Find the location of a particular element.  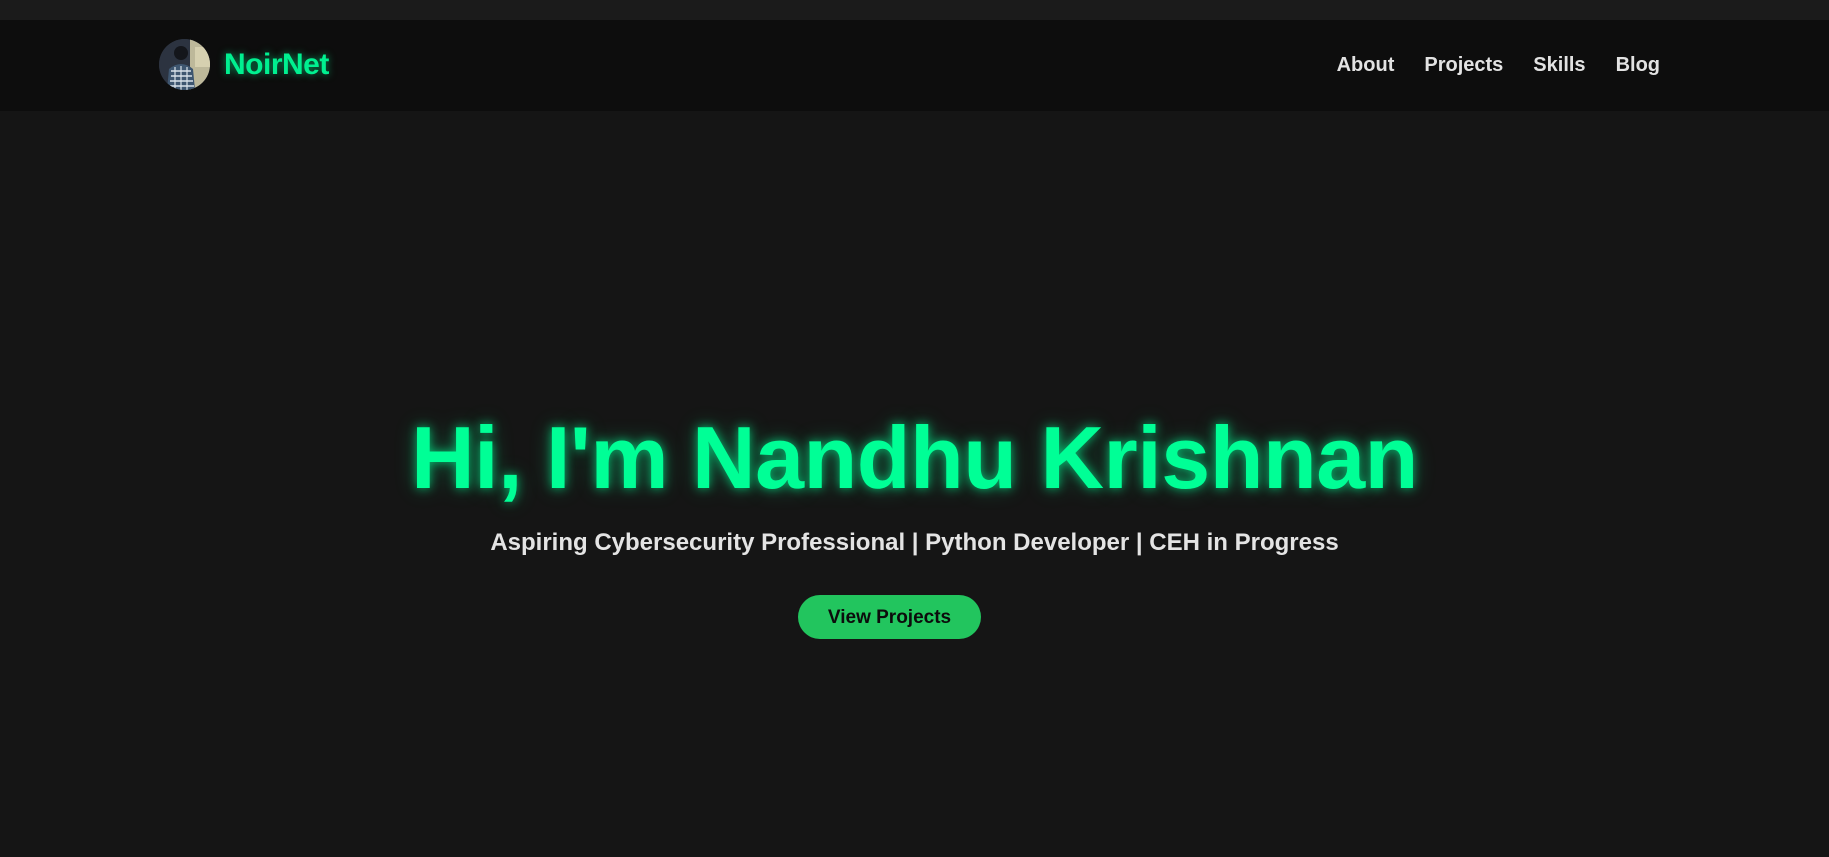

nav-link-about: About is located at coordinates (1366, 65).